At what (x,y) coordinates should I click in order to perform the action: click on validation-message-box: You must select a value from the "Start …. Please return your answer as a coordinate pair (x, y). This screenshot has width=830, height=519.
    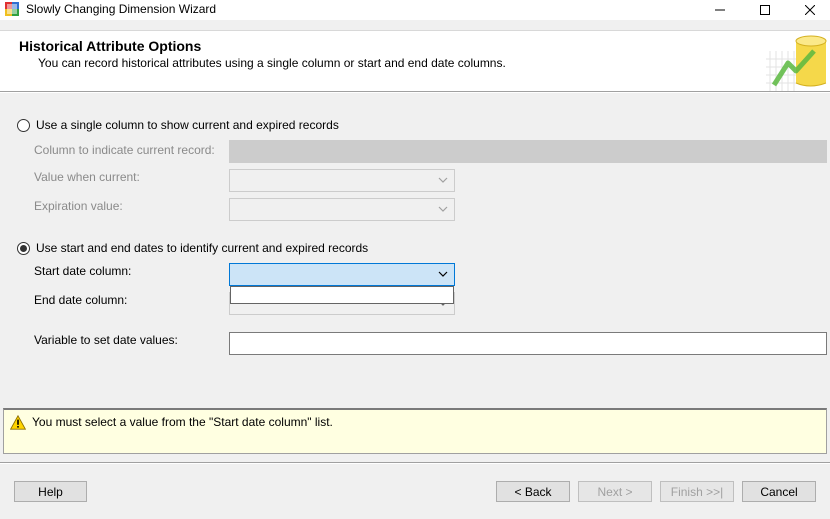
    Looking at the image, I should click on (415, 431).